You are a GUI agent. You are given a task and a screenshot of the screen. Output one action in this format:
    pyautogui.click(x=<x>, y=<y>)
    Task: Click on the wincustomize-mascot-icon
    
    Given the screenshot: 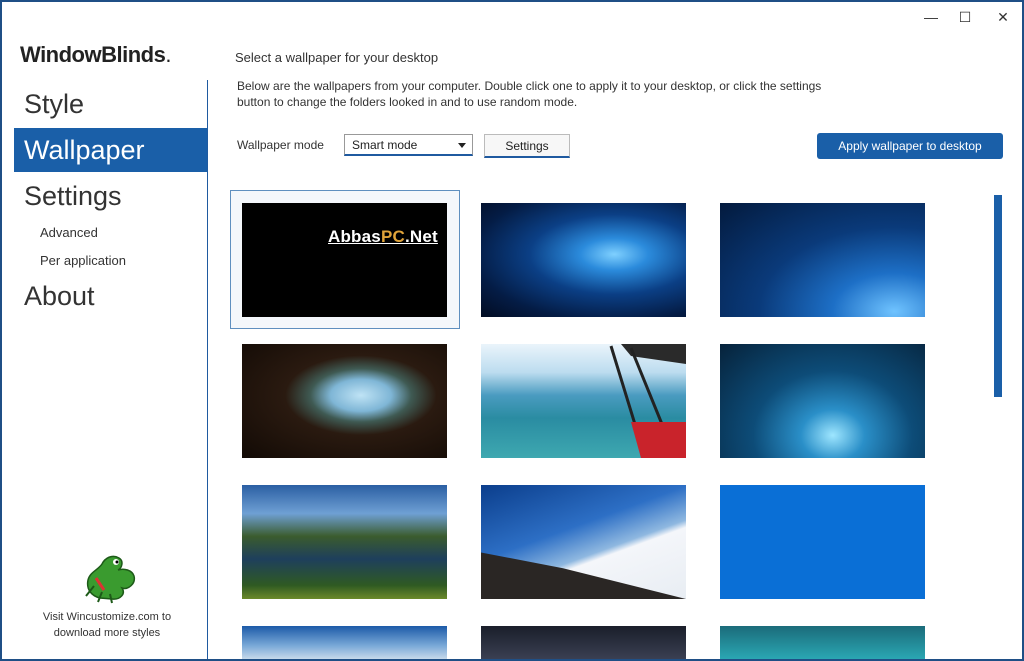 What is the action you would take?
    pyautogui.click(x=107, y=575)
    